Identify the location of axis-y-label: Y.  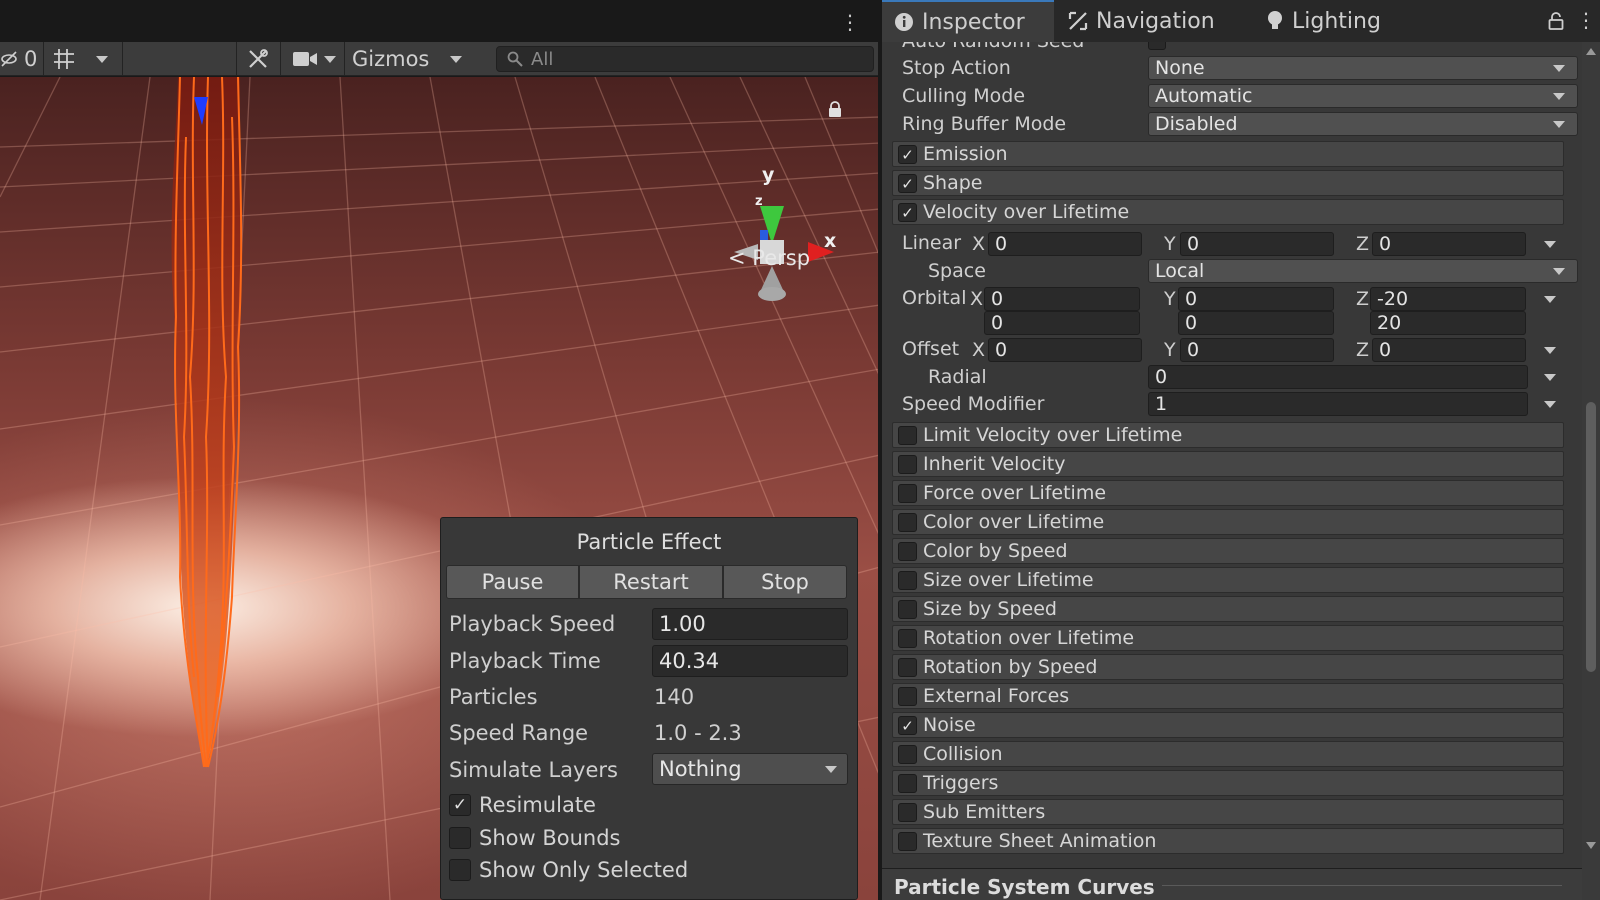
(1170, 350).